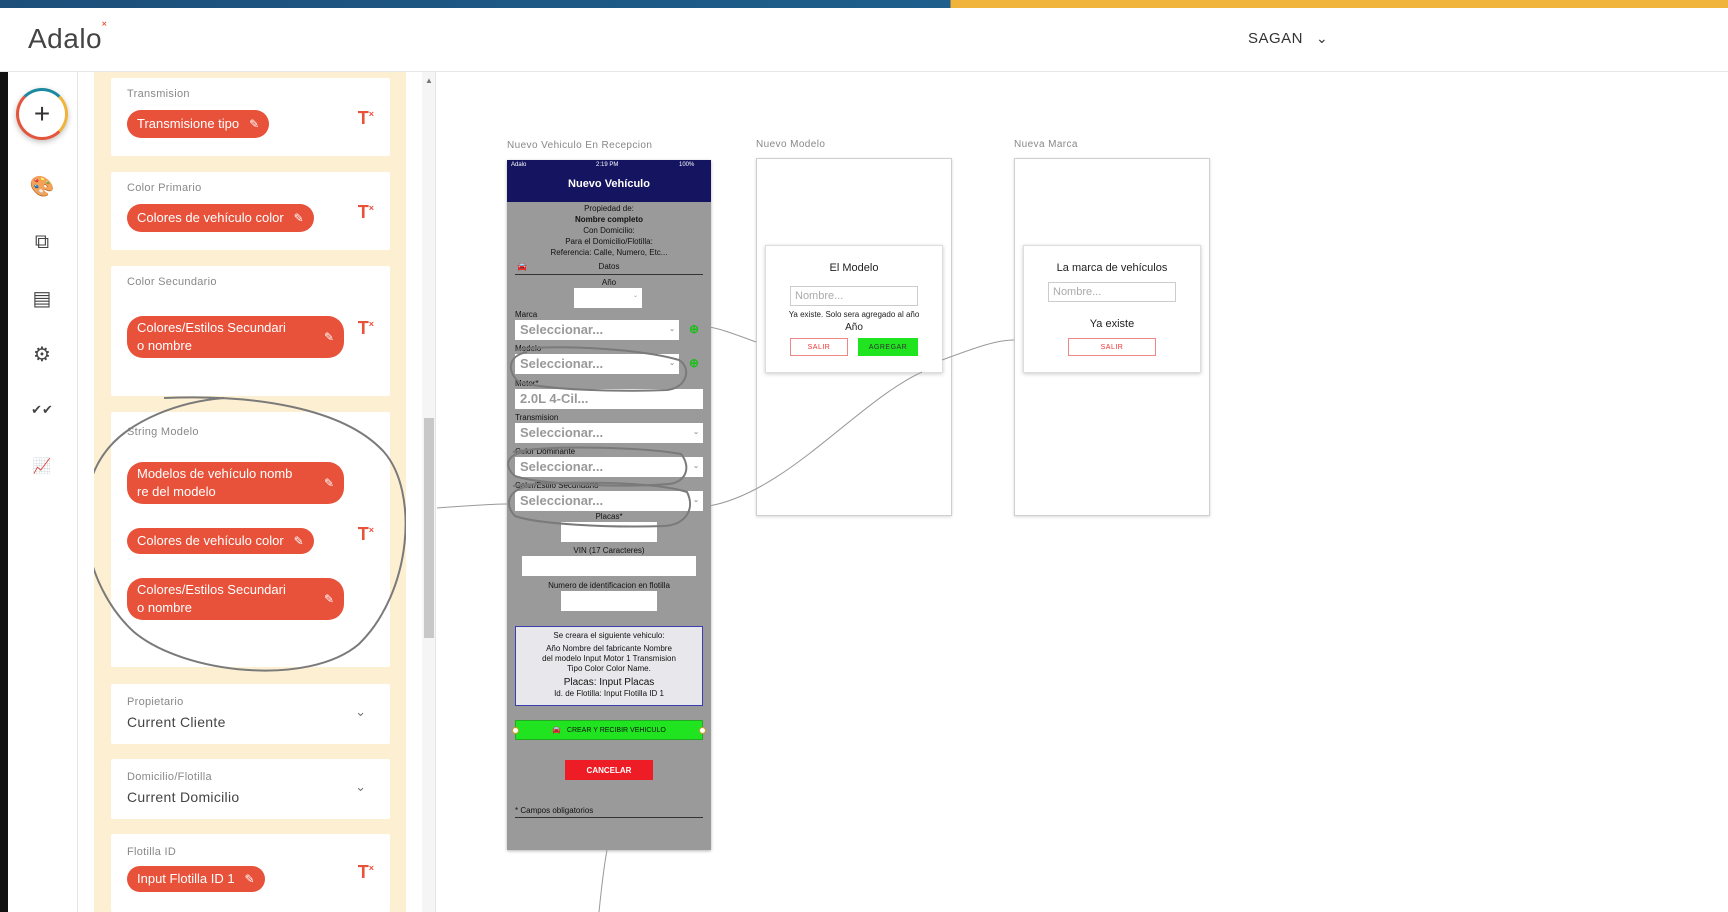 Image resolution: width=1728 pixels, height=912 pixels. I want to click on settings-gear-icon: ⚙, so click(42, 354).